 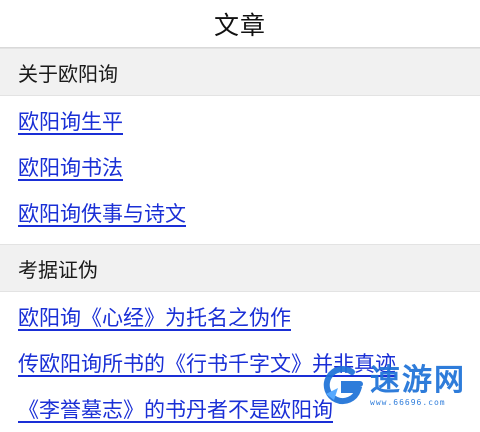 I want to click on section-title: 关于欧阳询, so click(x=68, y=73).